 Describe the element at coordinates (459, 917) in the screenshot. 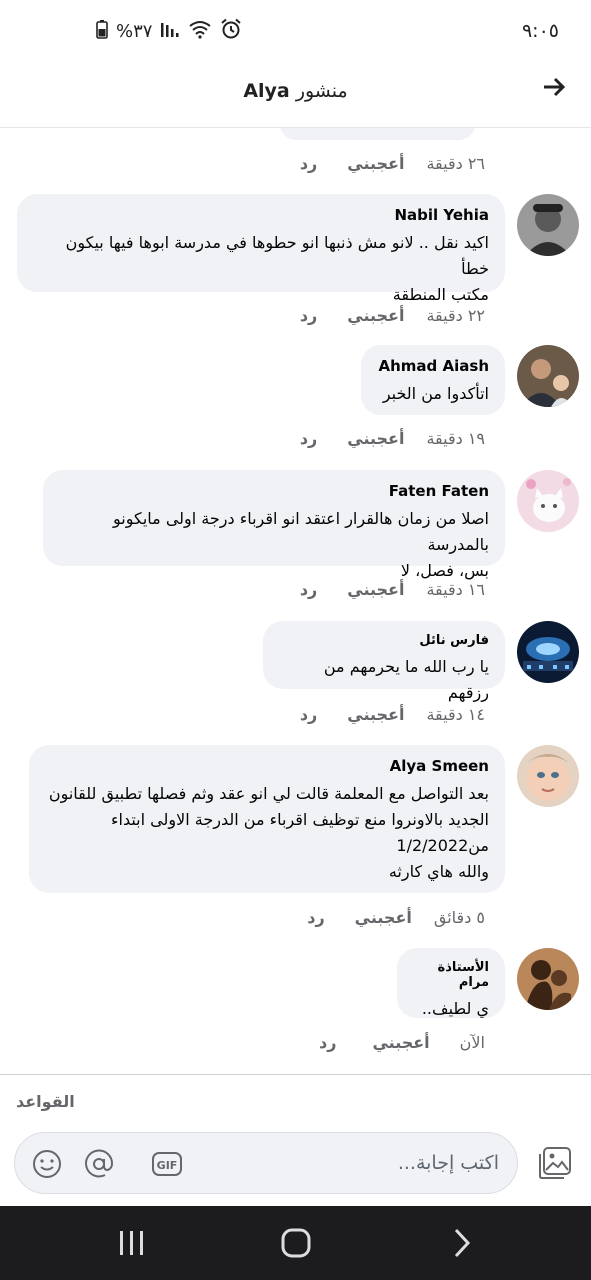

I see `comment-time: ٥ دقائق` at that location.